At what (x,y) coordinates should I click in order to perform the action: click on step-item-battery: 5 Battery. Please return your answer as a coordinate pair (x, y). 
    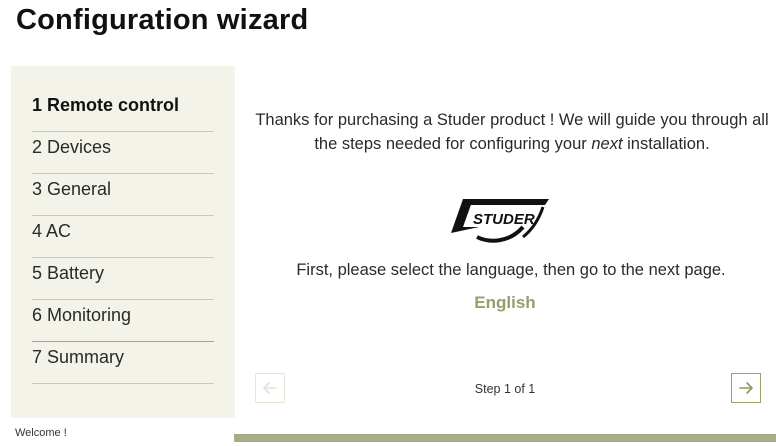
    Looking at the image, I should click on (123, 279).